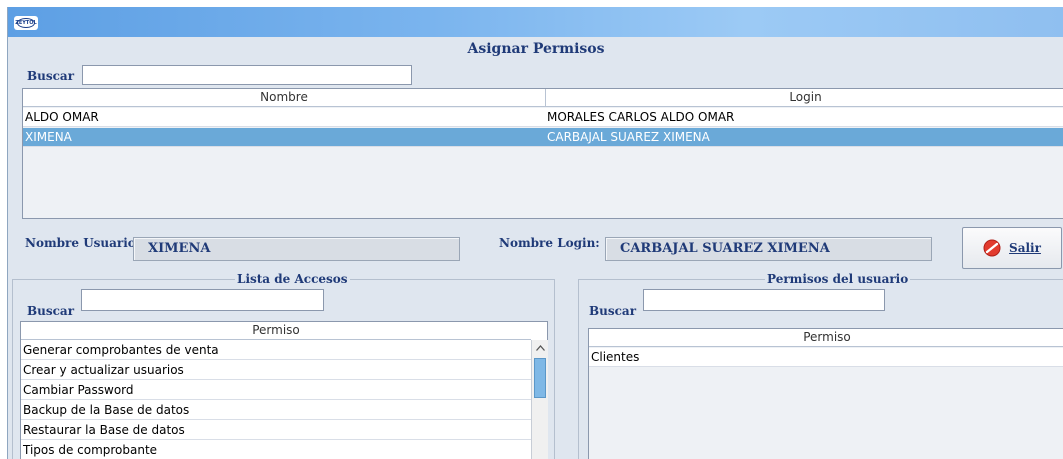 This screenshot has height=459, width=1063. I want to click on acceso-row: Restaurar la Base de datos, so click(276, 430).